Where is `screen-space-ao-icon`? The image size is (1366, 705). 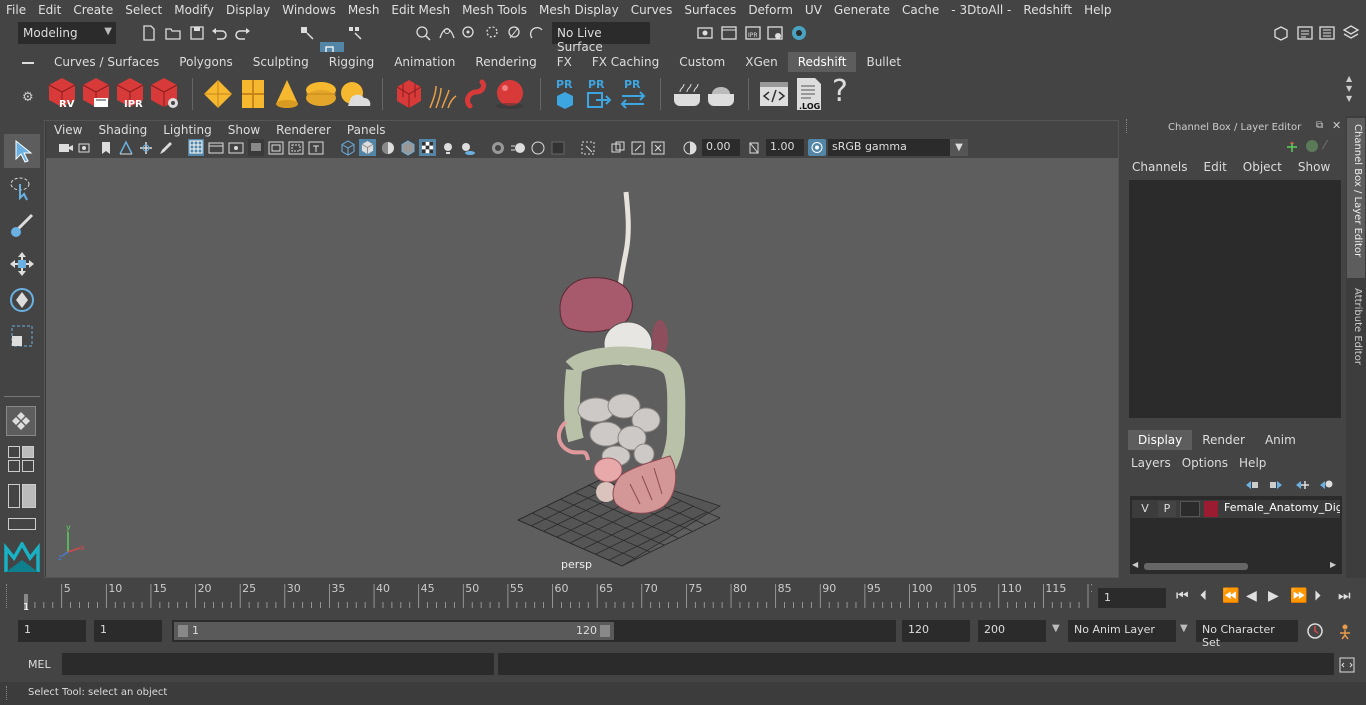
screen-space-ao-icon is located at coordinates (498, 148).